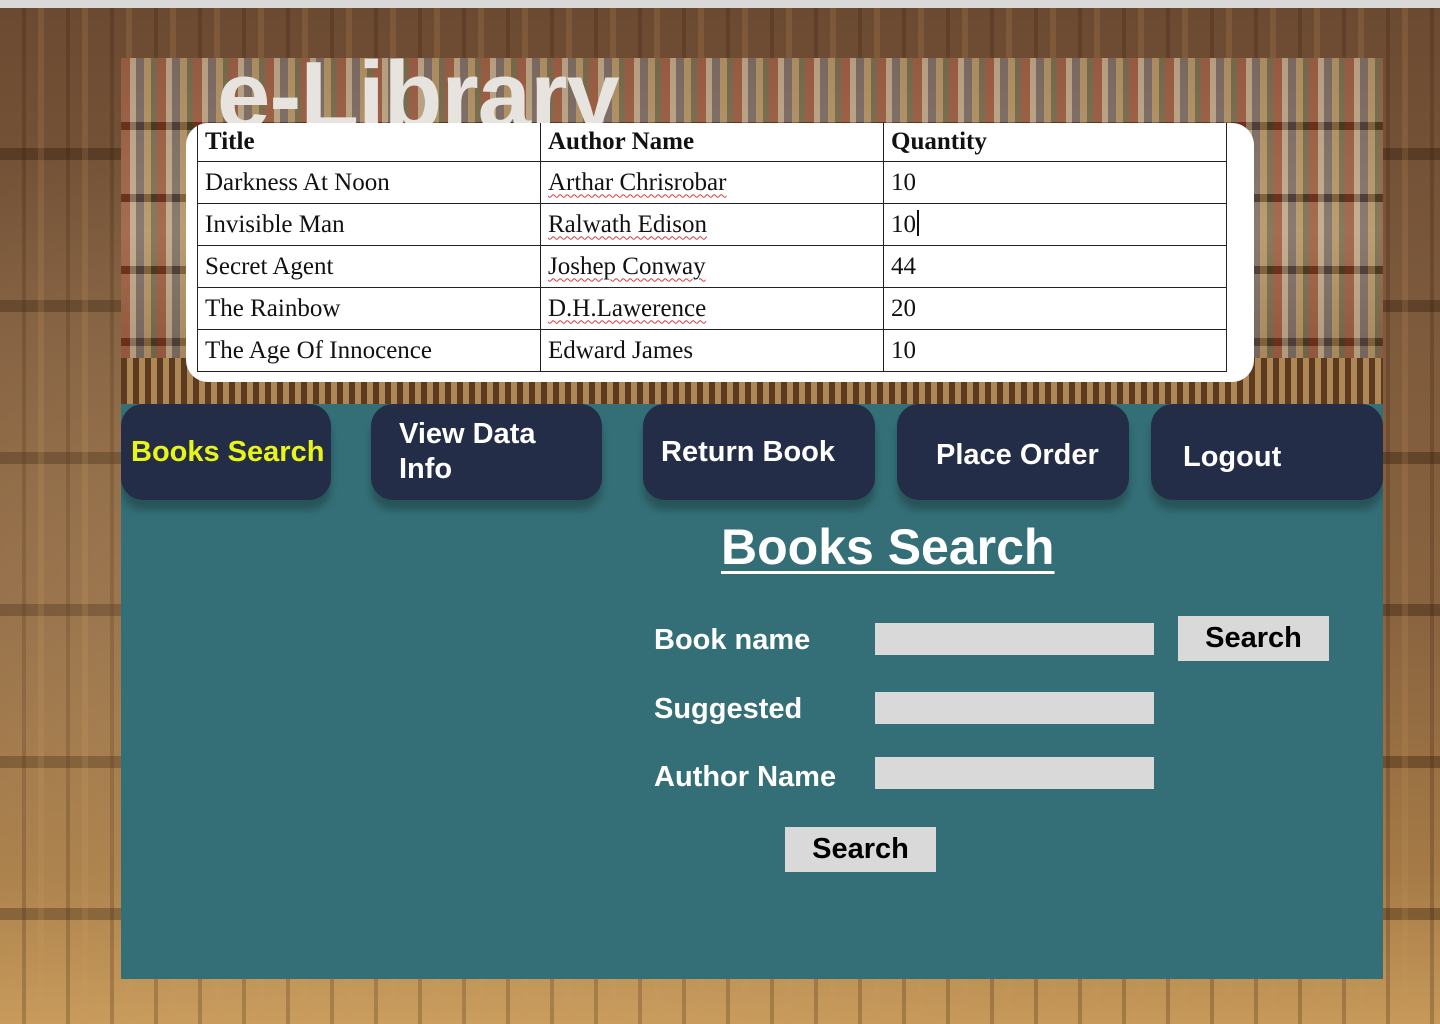  I want to click on cell-author: Arthar Chrisrobar, so click(712, 182).